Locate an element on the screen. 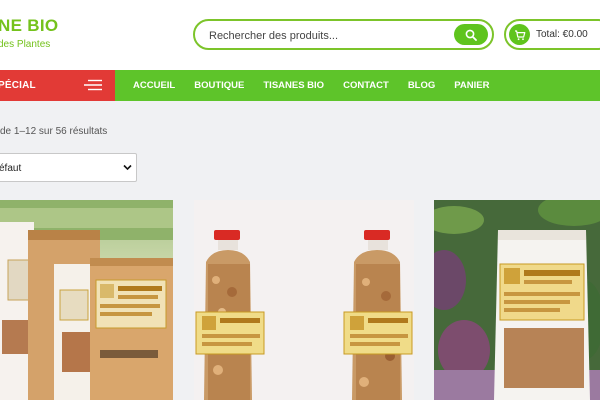  search-button is located at coordinates (471, 34).